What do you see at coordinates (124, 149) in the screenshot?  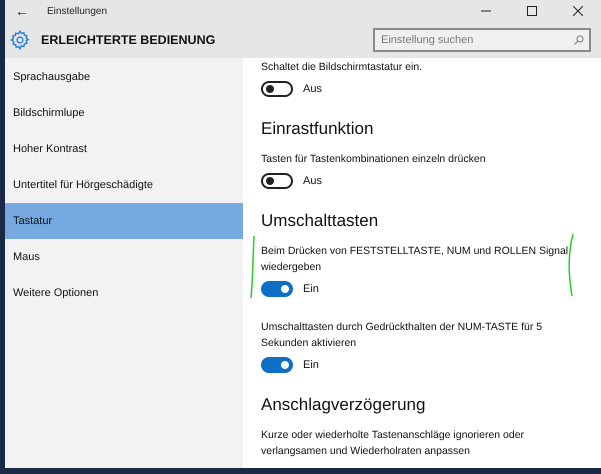 I see `sidebar-item: Hoher Kontrast` at bounding box center [124, 149].